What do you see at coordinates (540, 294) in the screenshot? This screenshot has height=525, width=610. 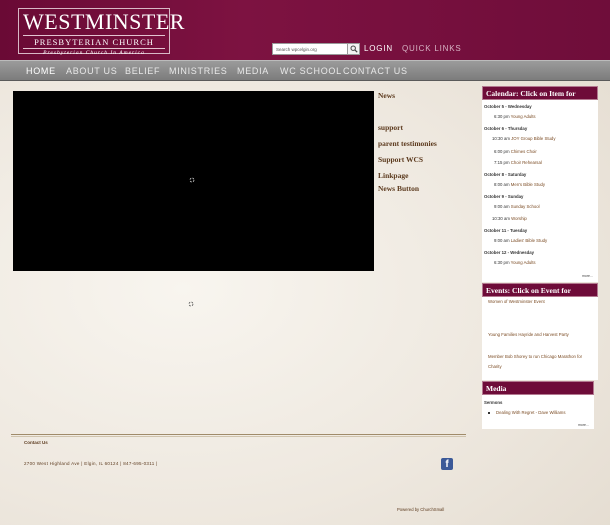 I see `events-title: Events: Click on Event for Details` at bounding box center [540, 294].